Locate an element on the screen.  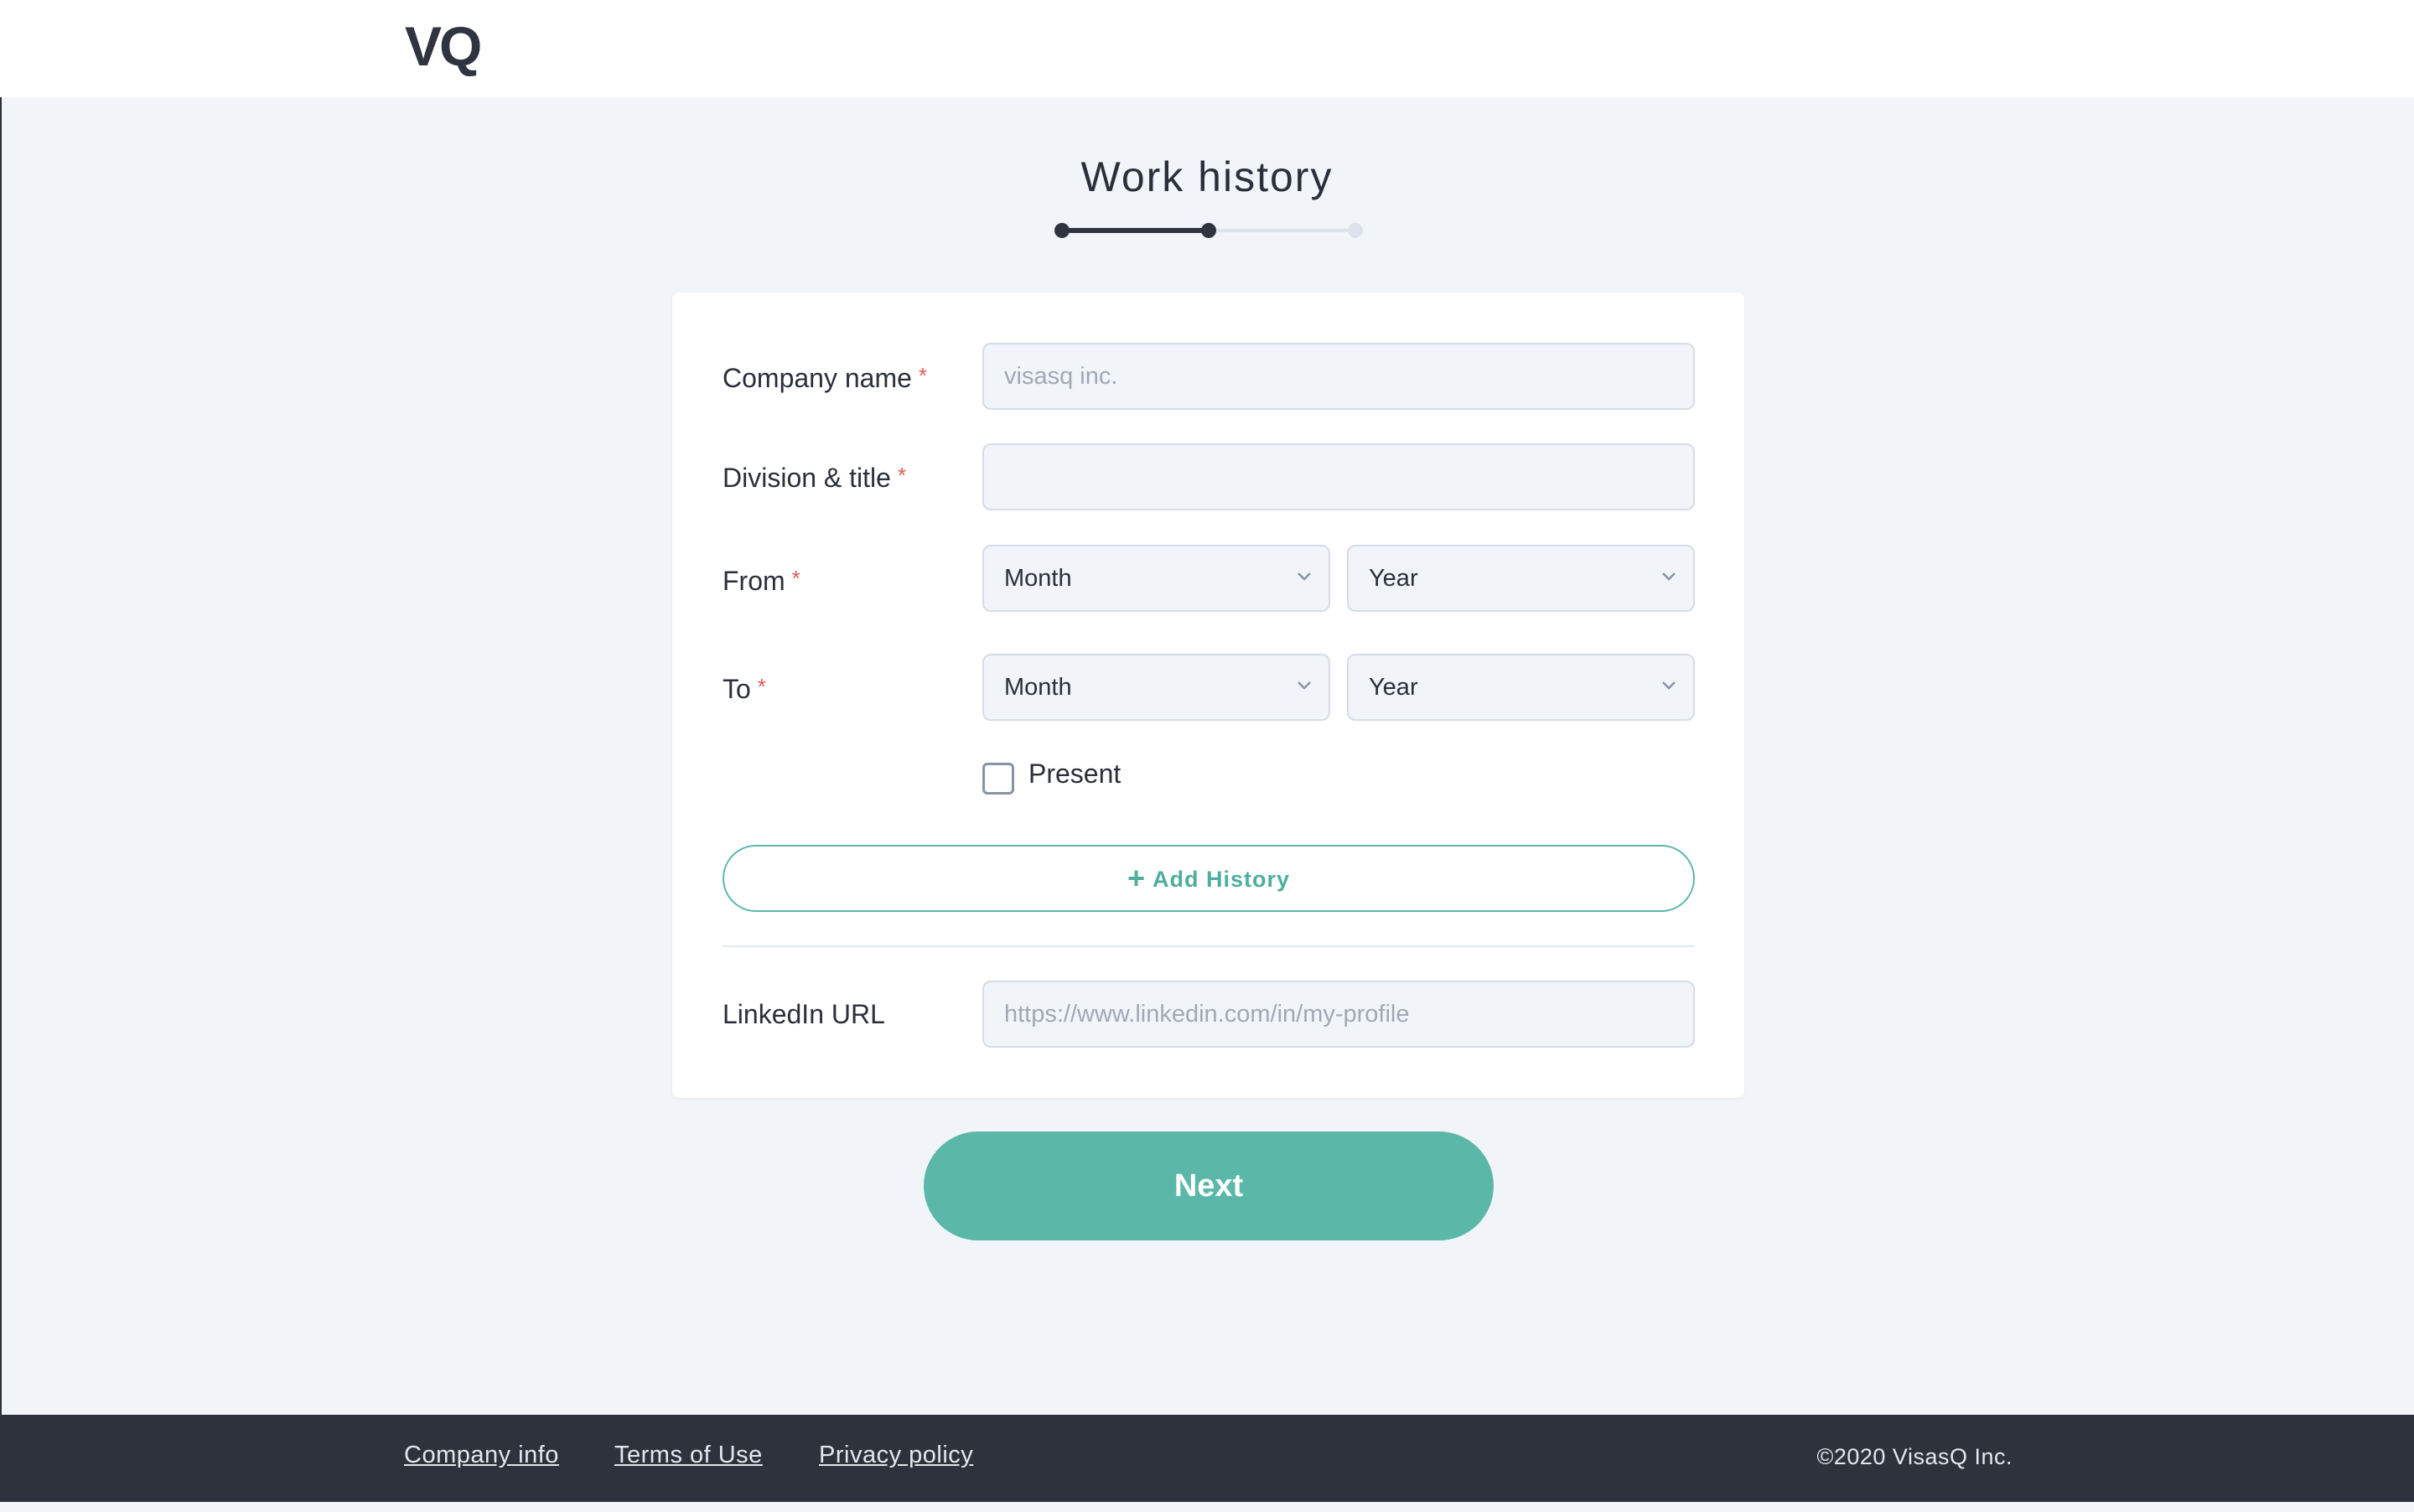
present-checkbox is located at coordinates (998, 779).